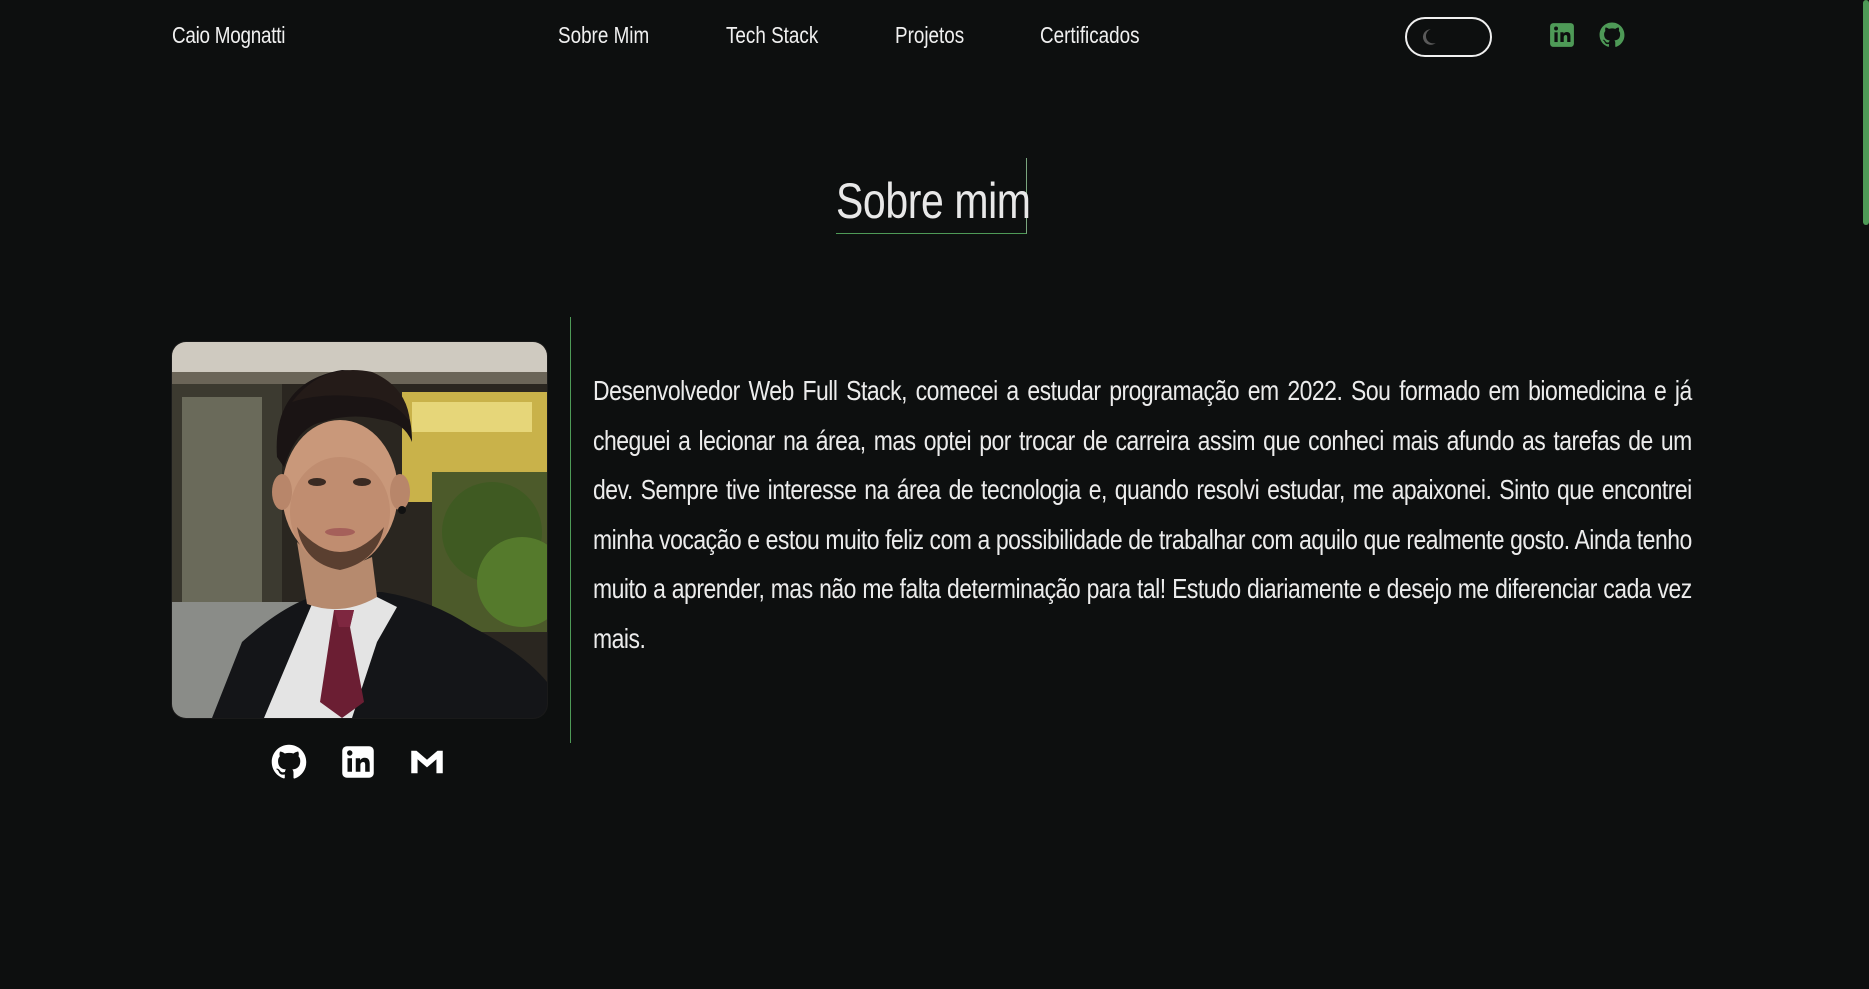  I want to click on moon-icon, so click(1429, 37).